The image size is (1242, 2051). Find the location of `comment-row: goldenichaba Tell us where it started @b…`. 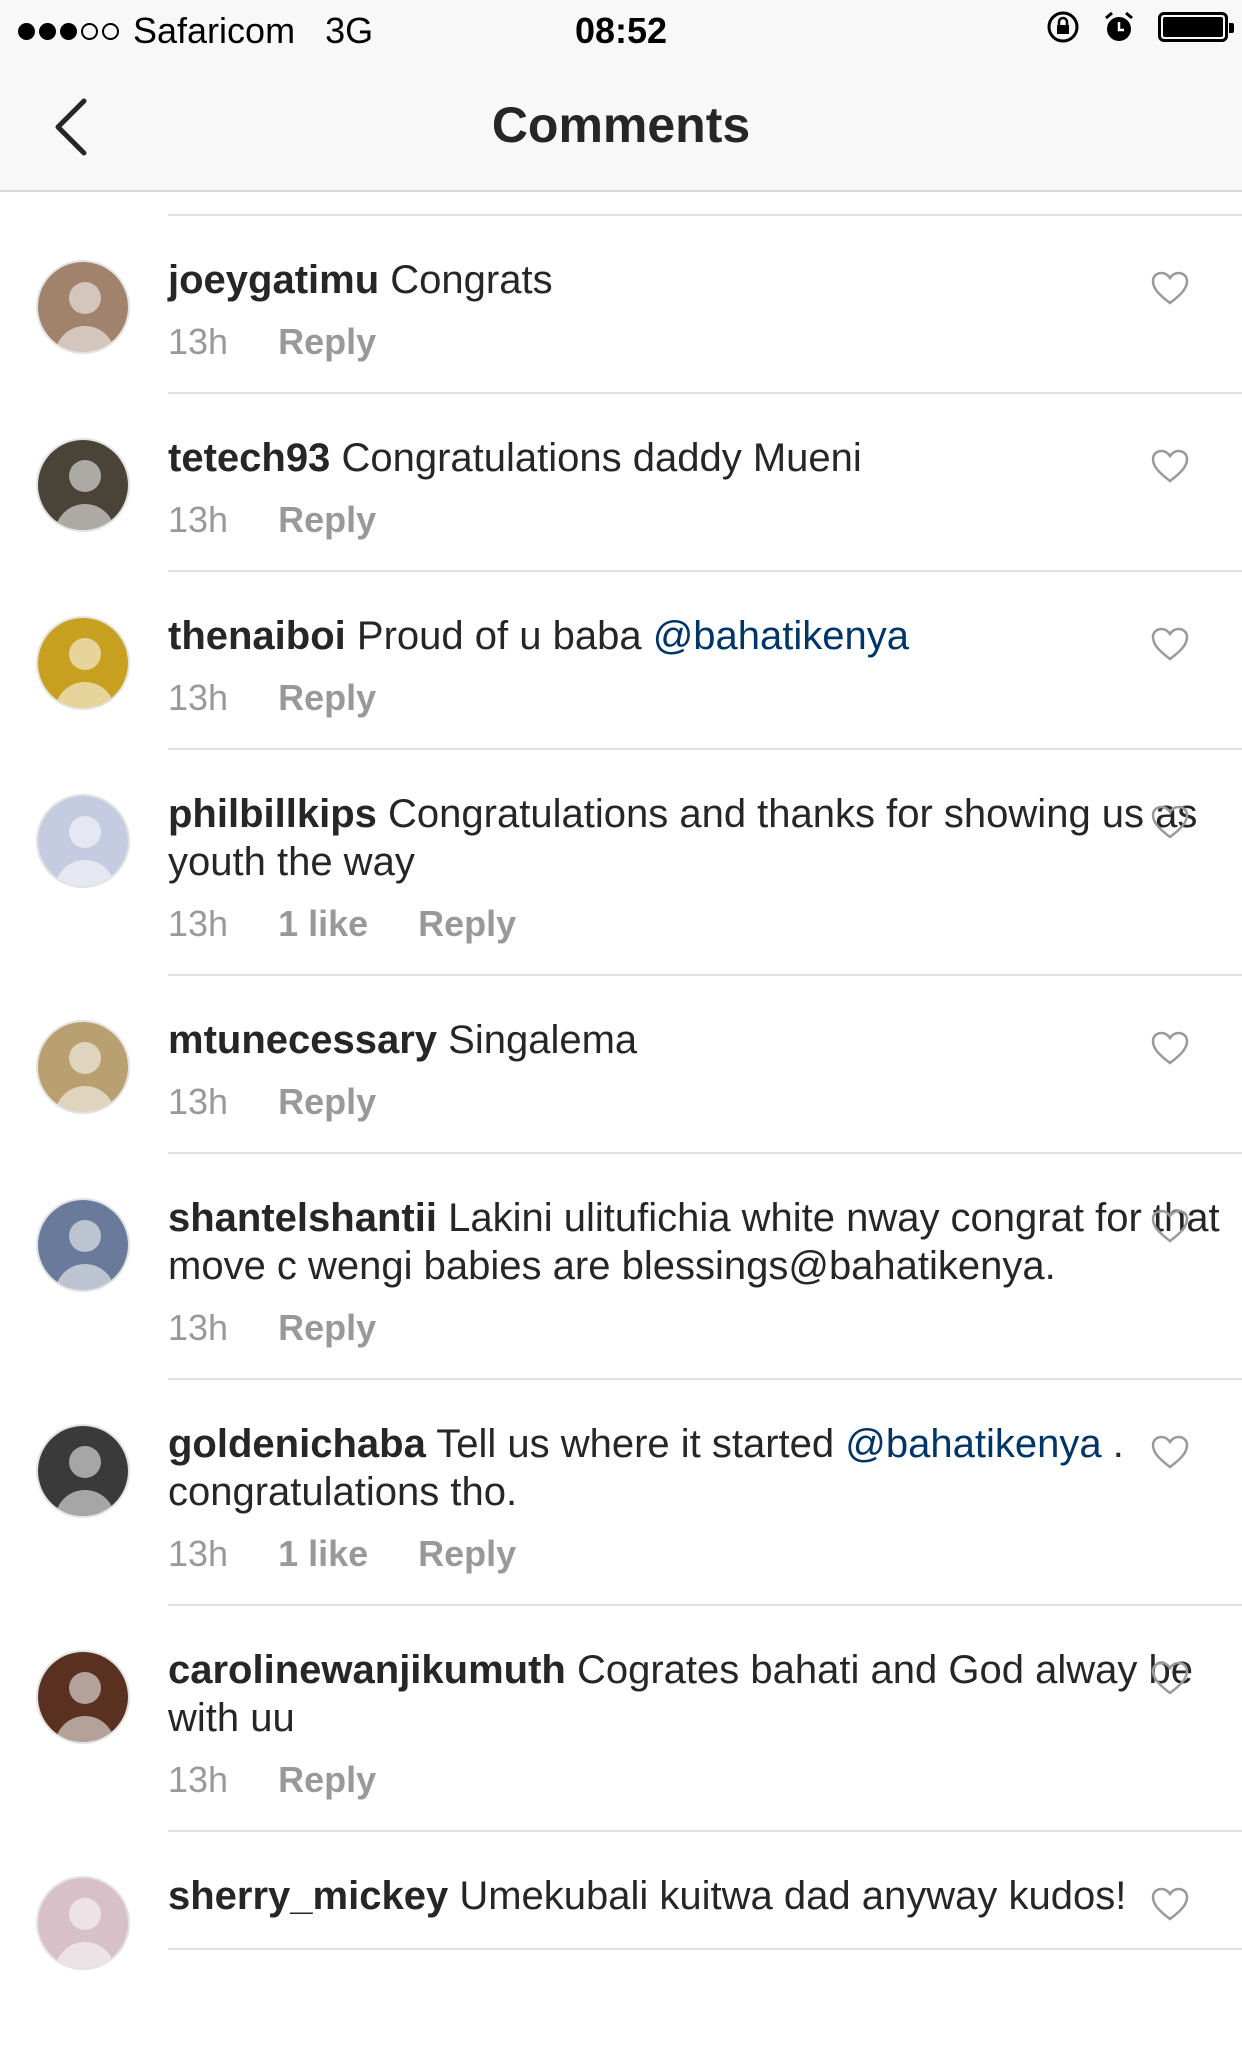

comment-row: goldenichaba Tell us where it started @b… is located at coordinates (621, 1493).